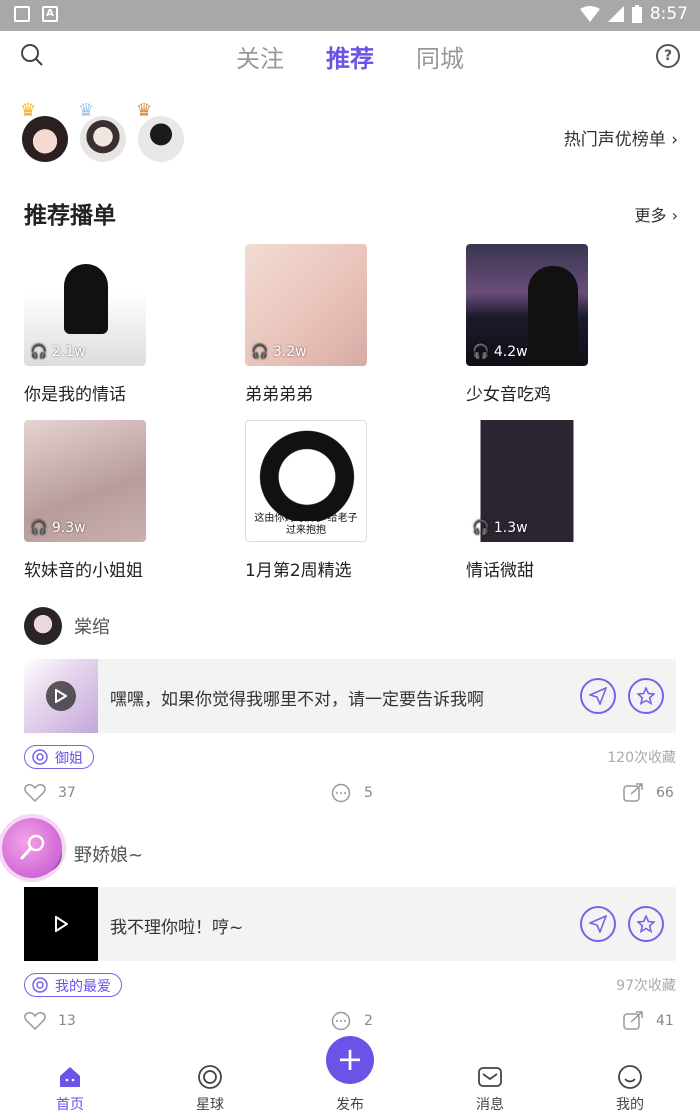 The height and width of the screenshot is (1120, 700). I want to click on audio-player: 我不理你啦！哼~, so click(350, 924).